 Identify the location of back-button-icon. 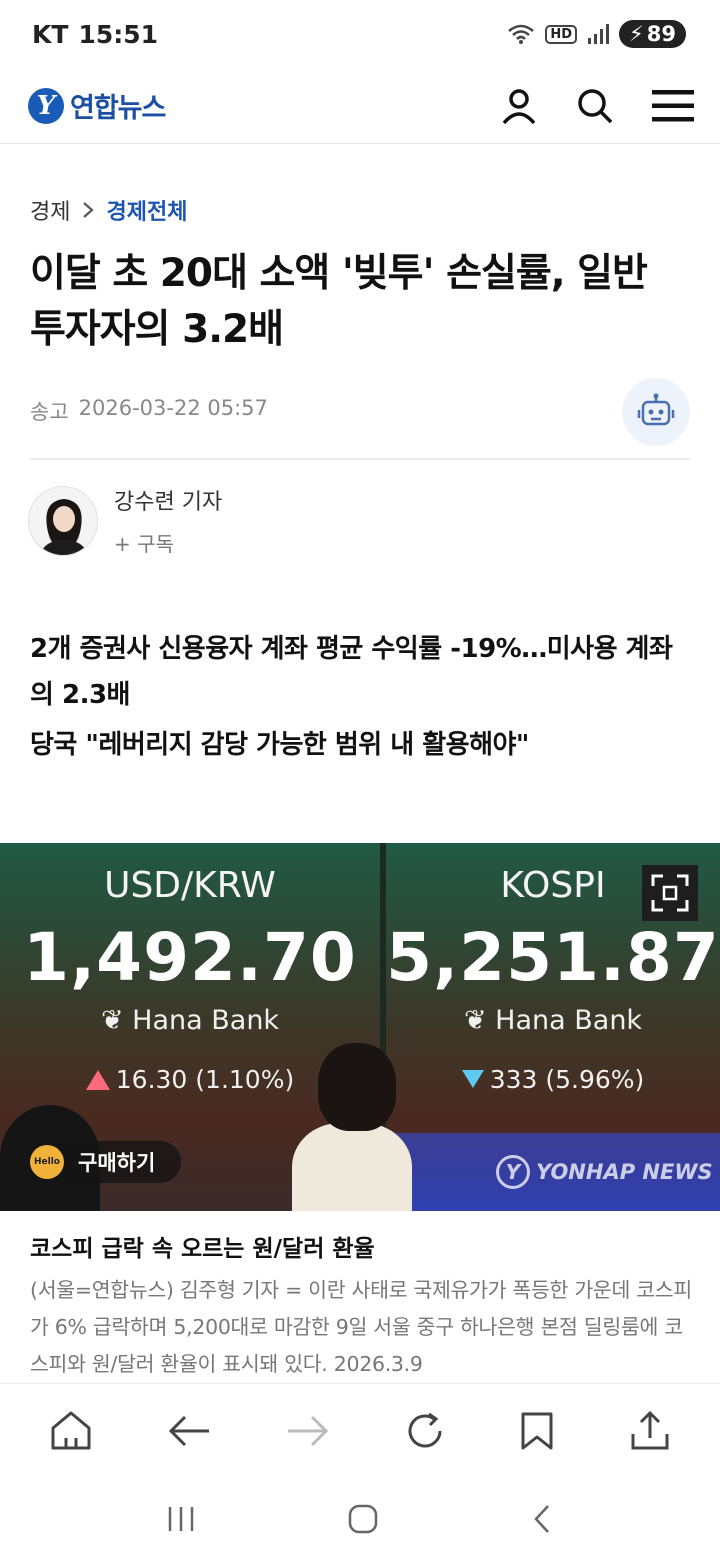
(542, 1519).